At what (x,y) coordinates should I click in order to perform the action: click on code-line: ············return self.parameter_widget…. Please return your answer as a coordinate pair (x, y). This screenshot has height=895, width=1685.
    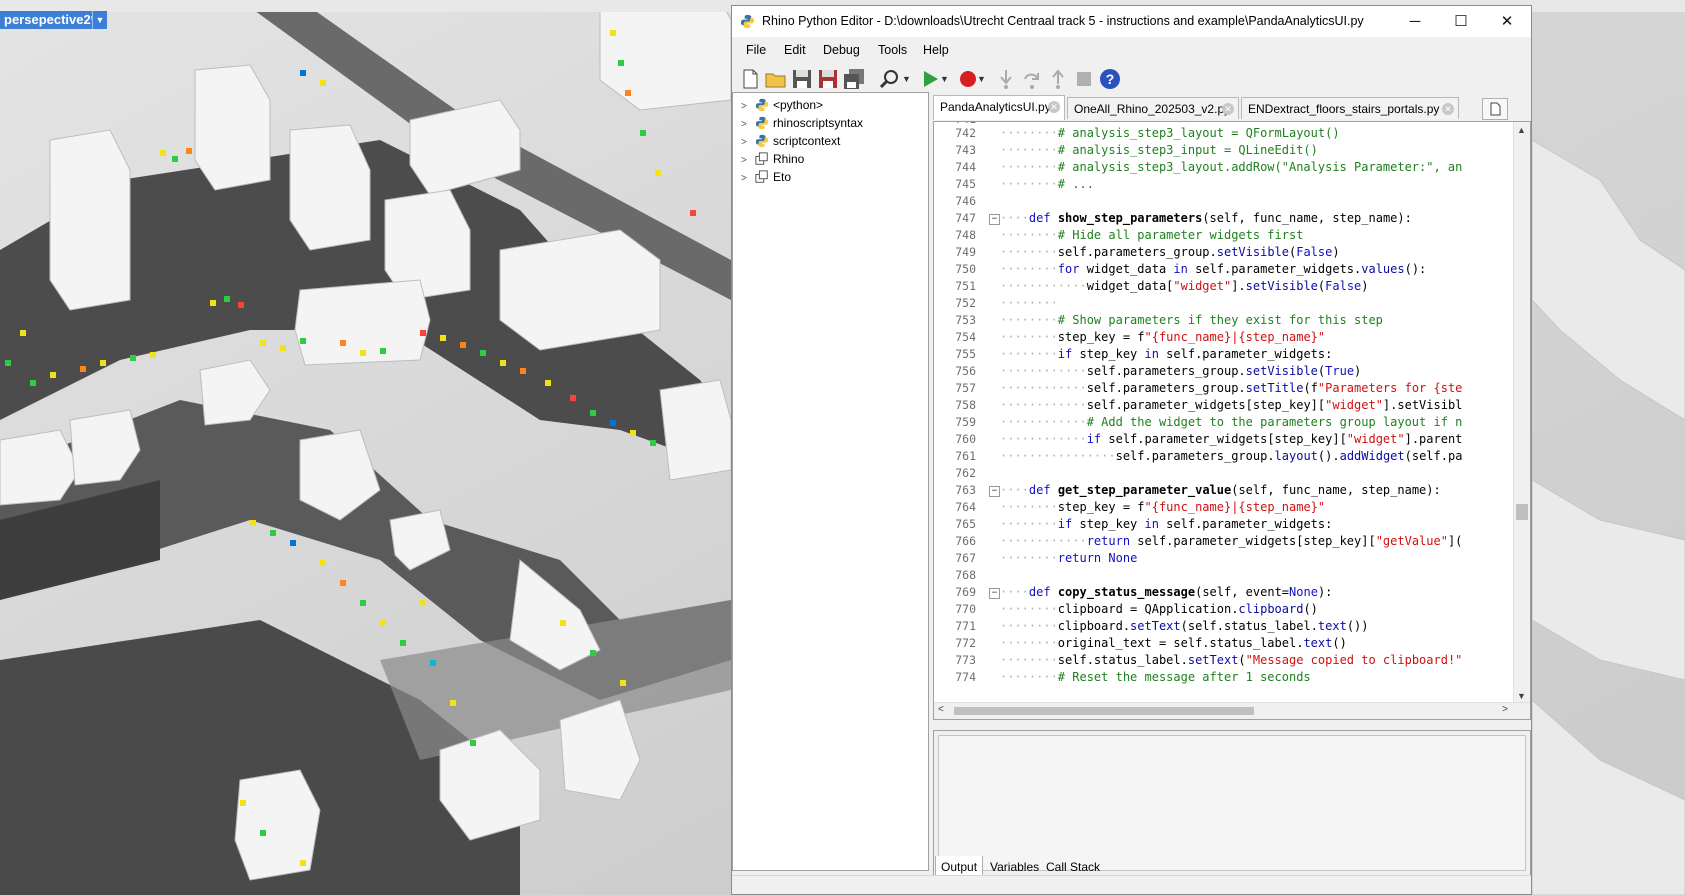
    Looking at the image, I should click on (1231, 541).